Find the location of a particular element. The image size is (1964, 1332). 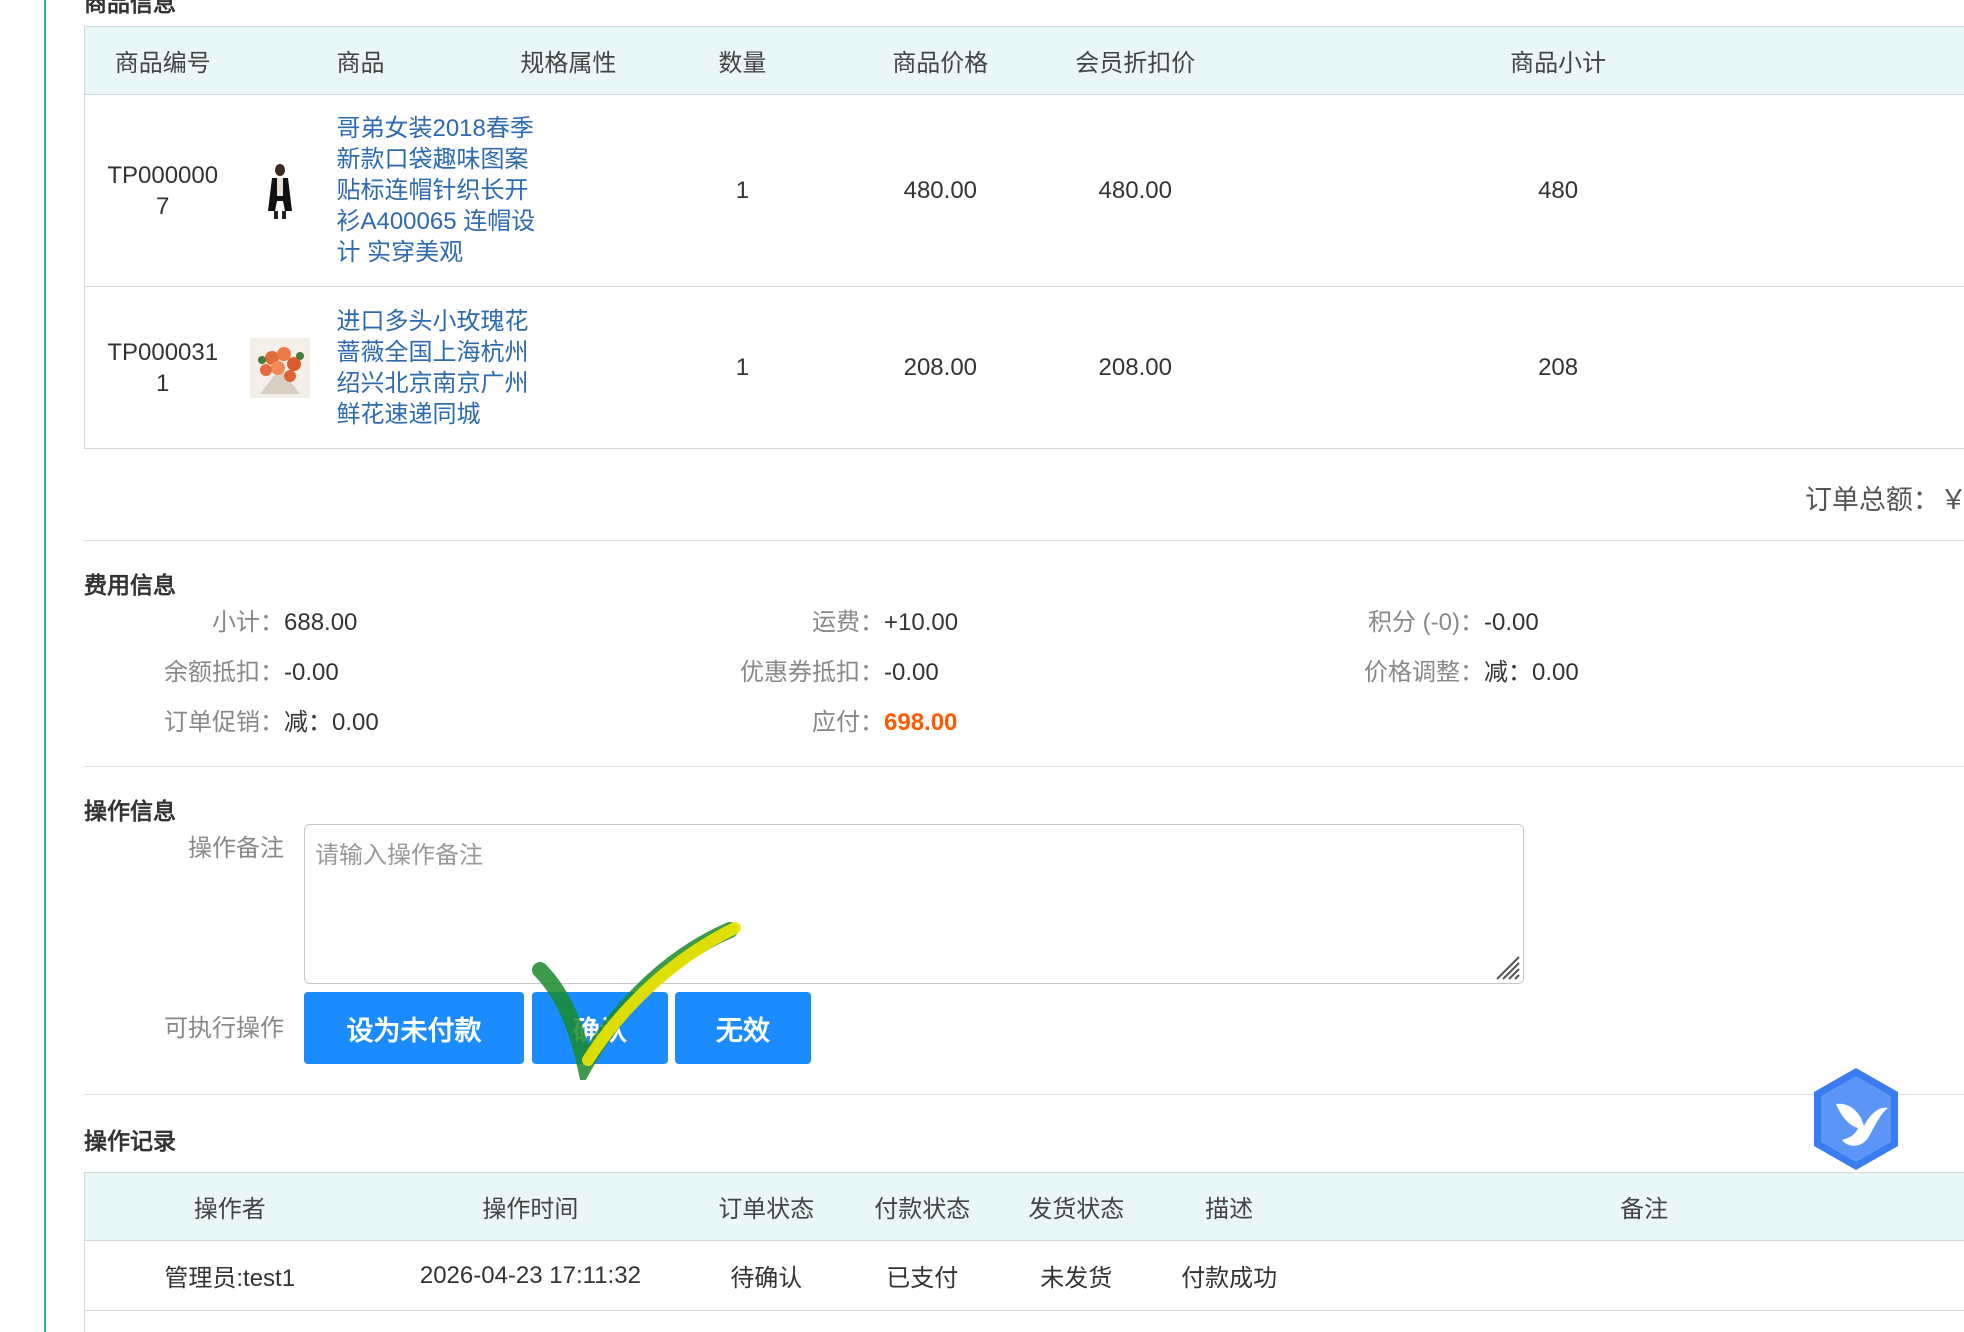

product-member-price: 480.00 is located at coordinates (1135, 190).